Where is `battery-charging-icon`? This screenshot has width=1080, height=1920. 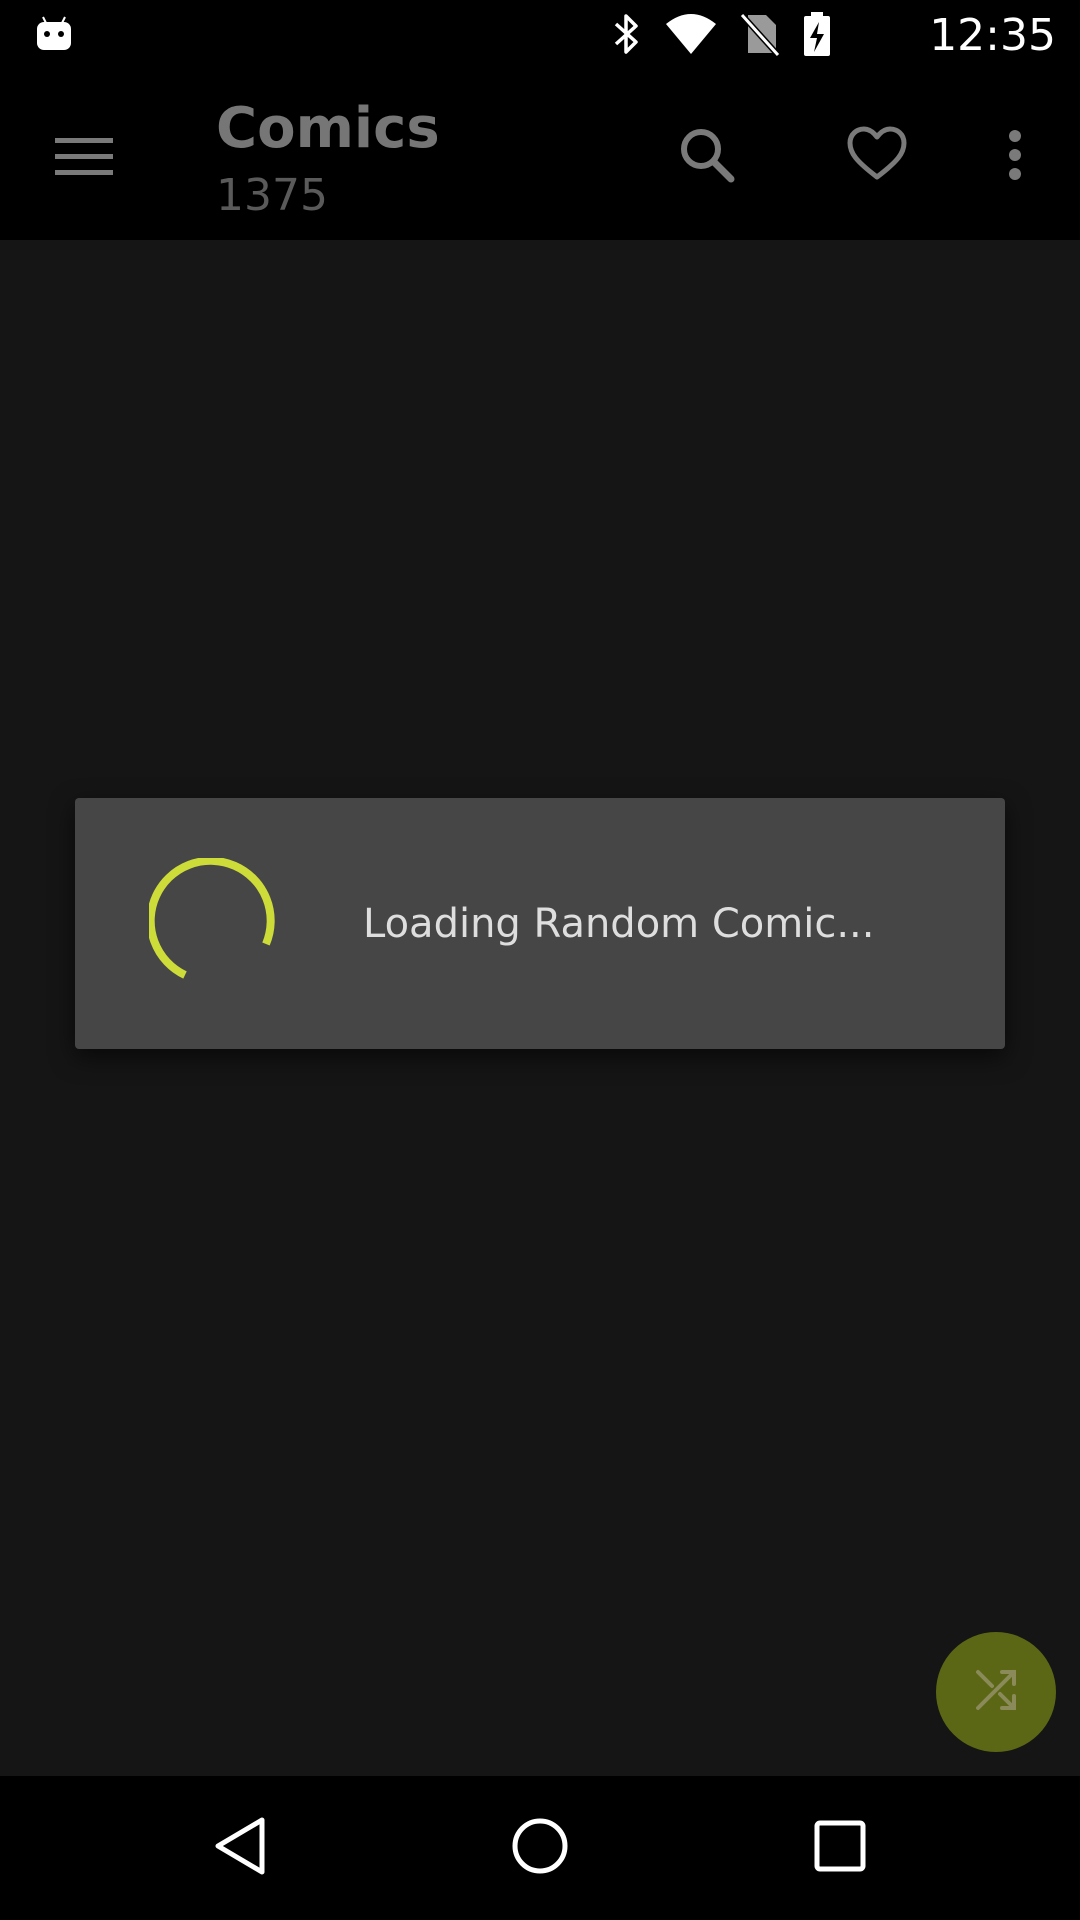 battery-charging-icon is located at coordinates (817, 36).